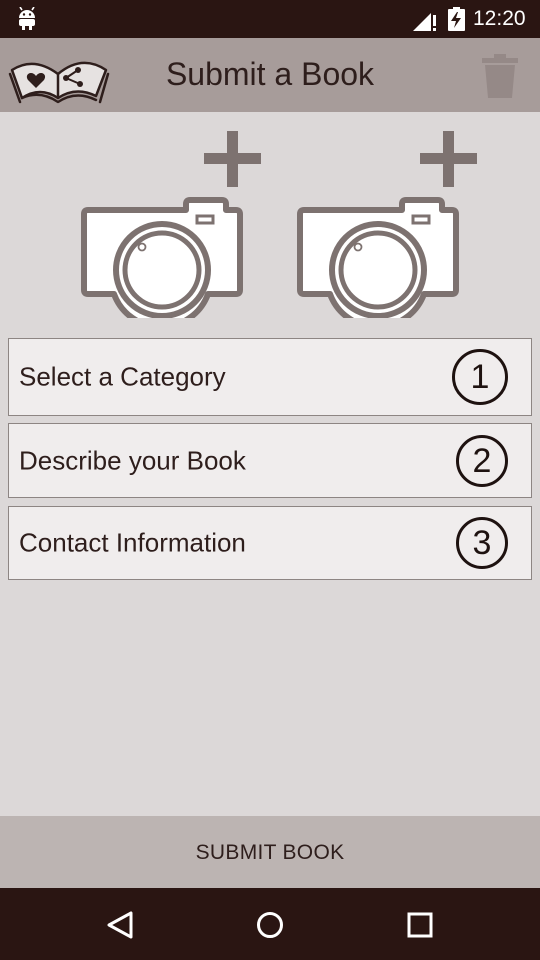  I want to click on recents-icon, so click(420, 925).